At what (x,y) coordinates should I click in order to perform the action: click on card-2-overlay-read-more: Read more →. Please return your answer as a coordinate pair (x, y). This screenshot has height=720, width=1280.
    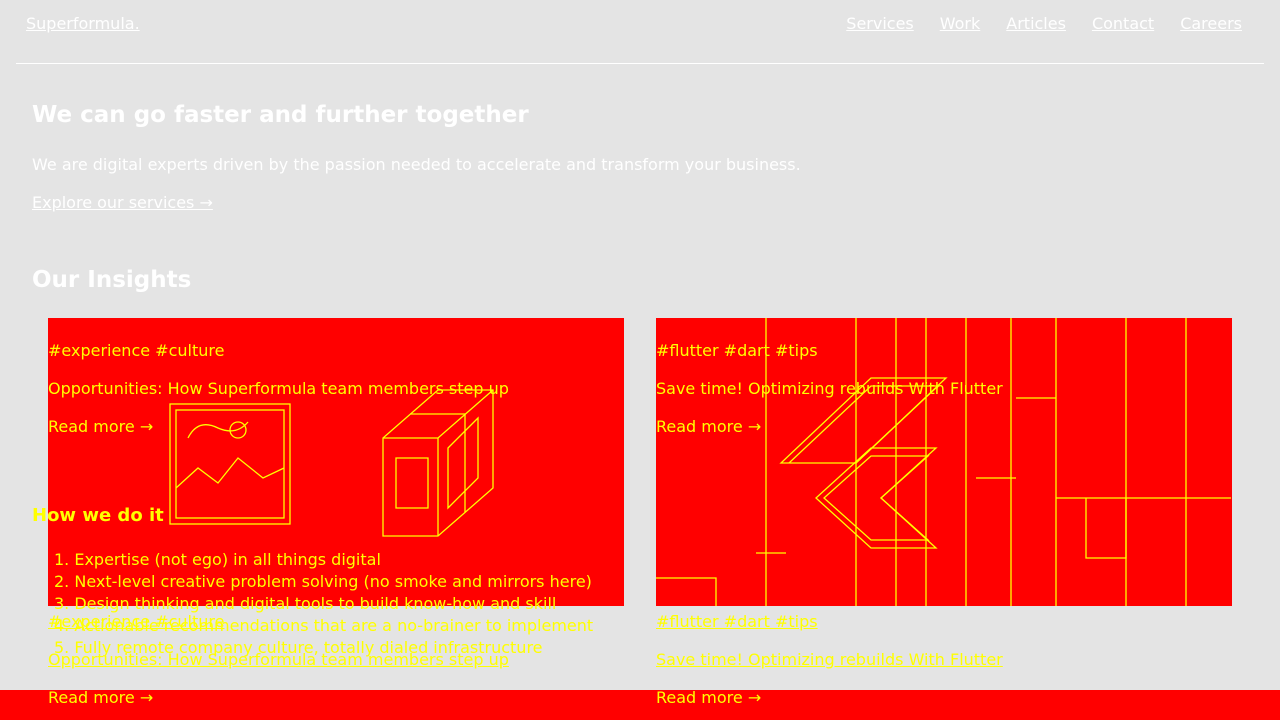
    Looking at the image, I should click on (708, 426).